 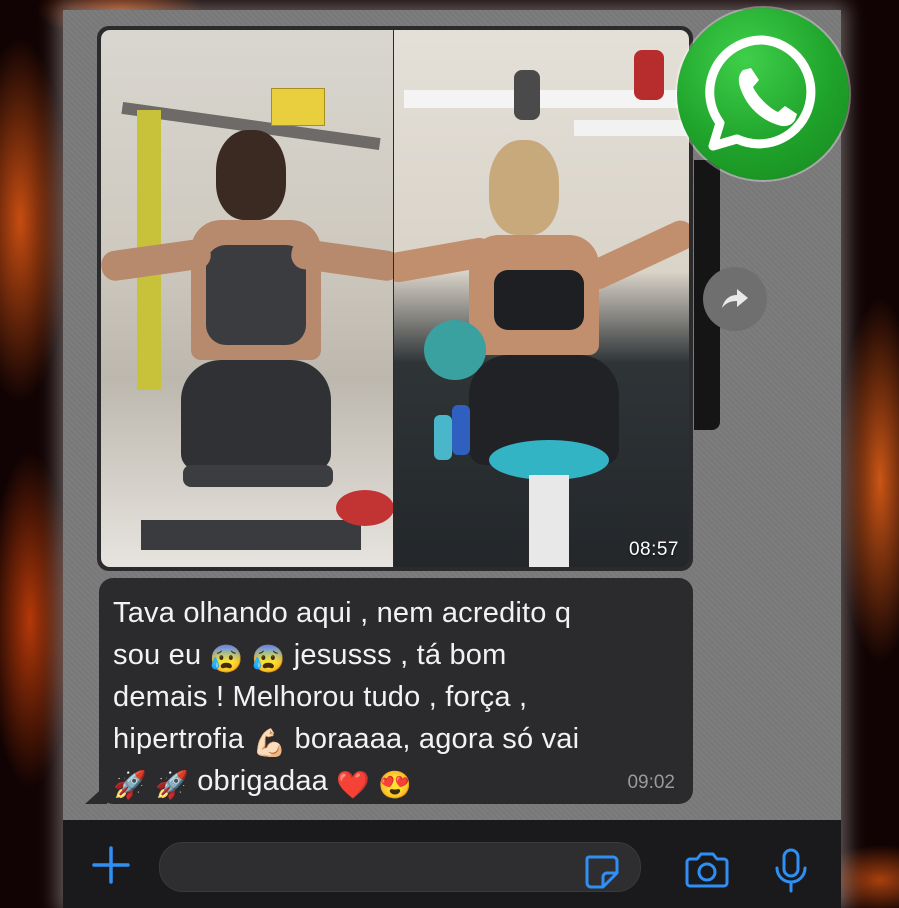 I want to click on chat-input-bar, so click(x=452, y=864).